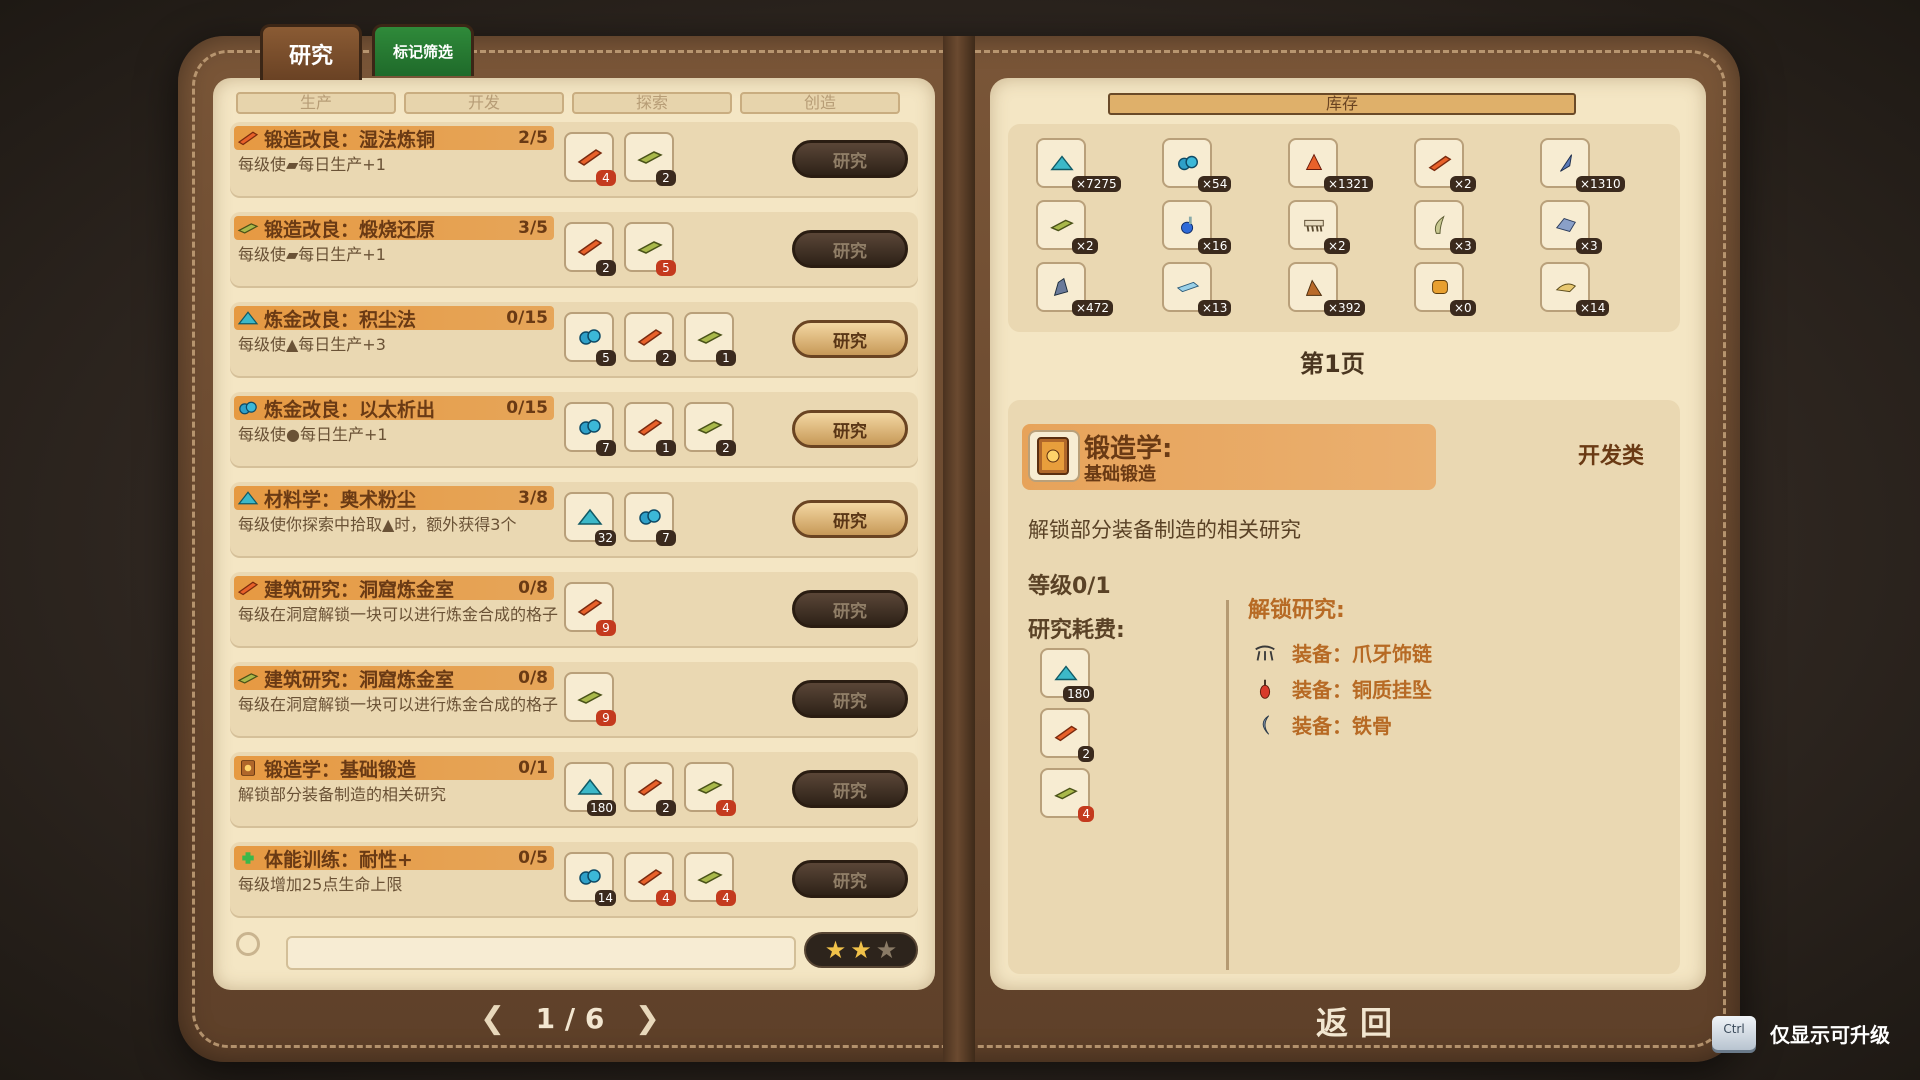 The height and width of the screenshot is (1080, 1920). What do you see at coordinates (492, 1018) in the screenshot?
I see `prev-page-icon: ❮` at bounding box center [492, 1018].